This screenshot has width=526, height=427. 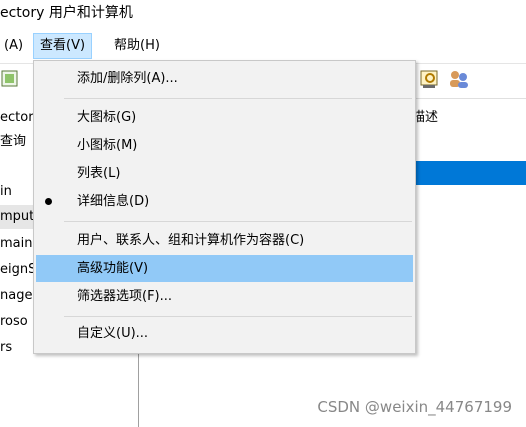 I want to click on radio-bullet-icon, so click(x=48, y=201).